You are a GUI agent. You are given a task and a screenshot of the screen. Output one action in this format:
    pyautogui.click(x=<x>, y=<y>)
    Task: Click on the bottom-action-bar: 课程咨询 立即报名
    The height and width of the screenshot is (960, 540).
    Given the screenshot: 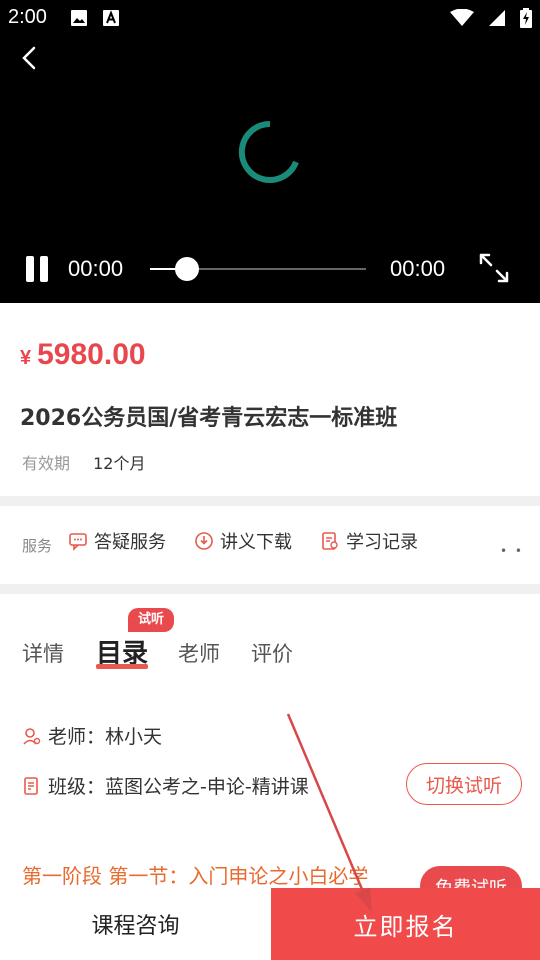 What is the action you would take?
    pyautogui.click(x=270, y=924)
    